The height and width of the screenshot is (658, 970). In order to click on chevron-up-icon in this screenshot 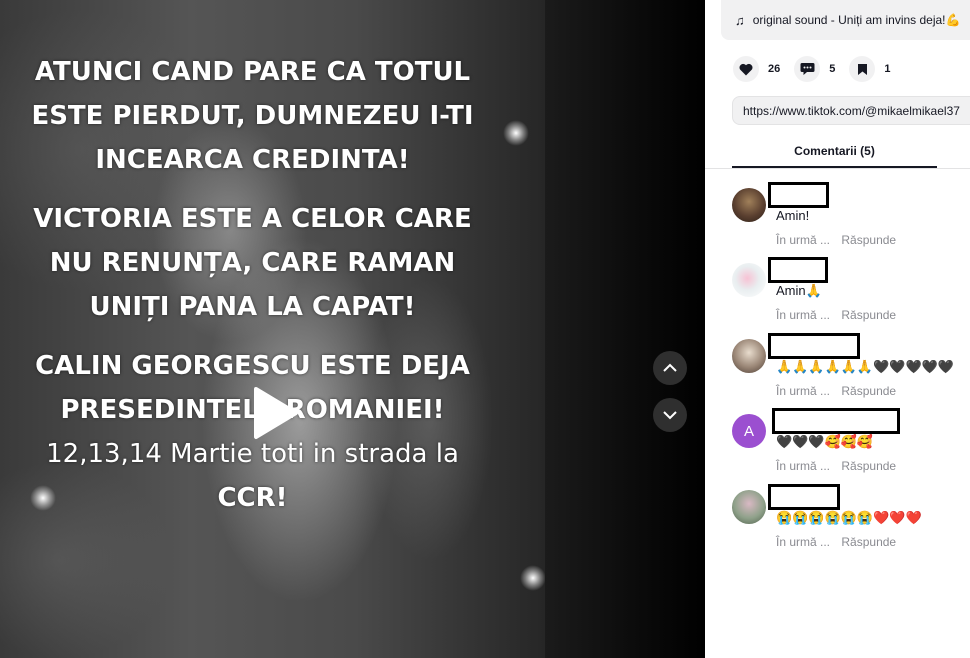, I will do `click(670, 367)`.